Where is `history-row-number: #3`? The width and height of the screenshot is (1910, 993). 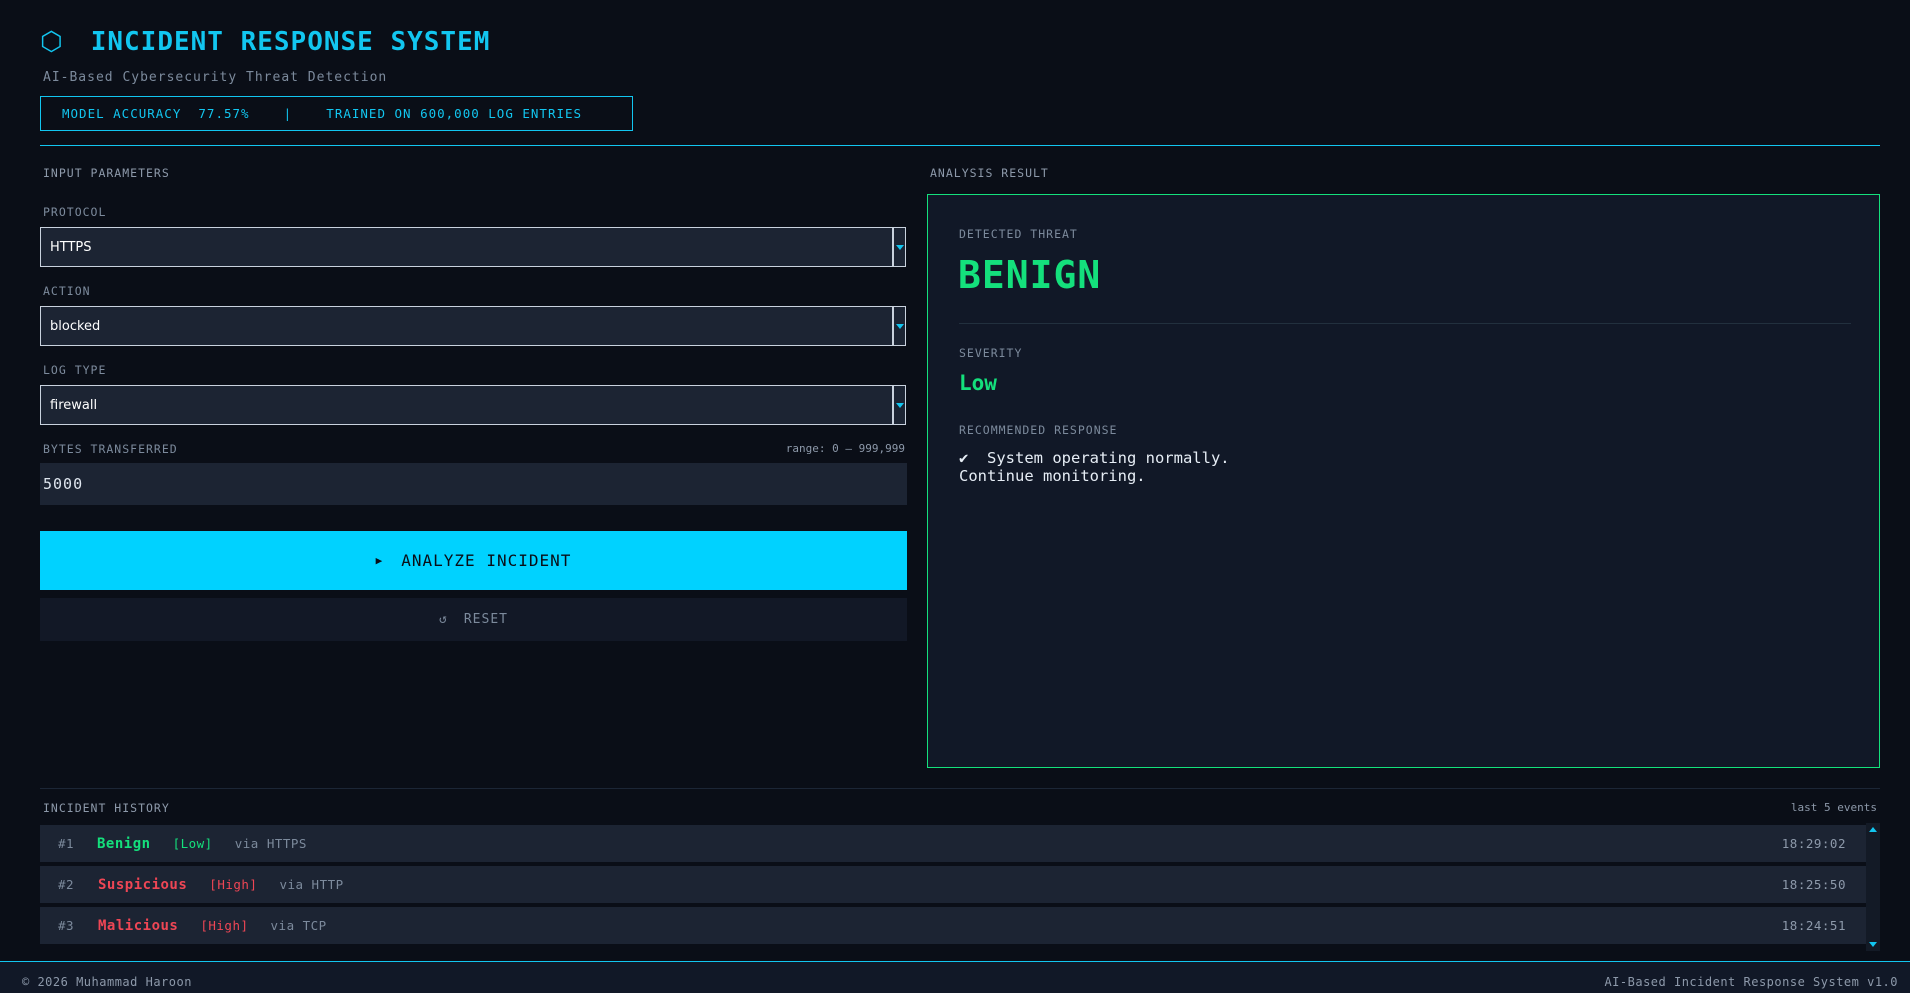
history-row-number: #3 is located at coordinates (66, 925).